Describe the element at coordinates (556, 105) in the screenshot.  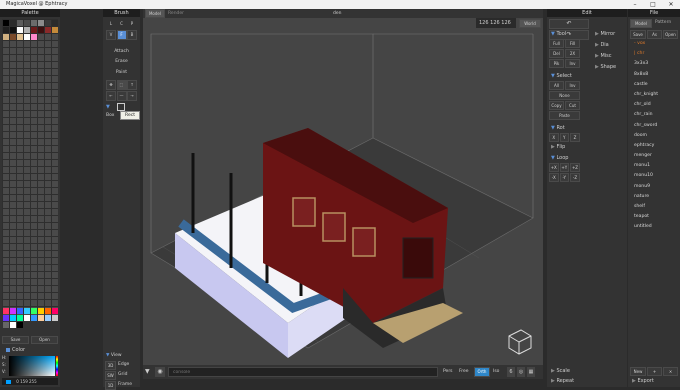
I see `select-copy: Copy` at that location.